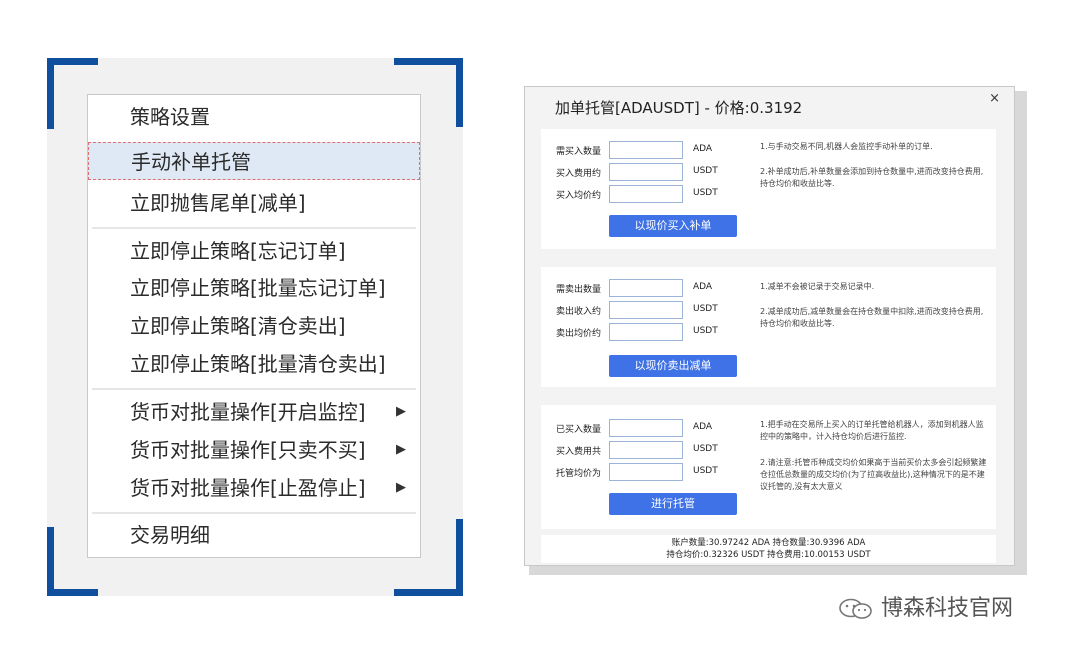  Describe the element at coordinates (254, 535) in the screenshot. I see `menu-item-trade-details: 交易明细` at that location.